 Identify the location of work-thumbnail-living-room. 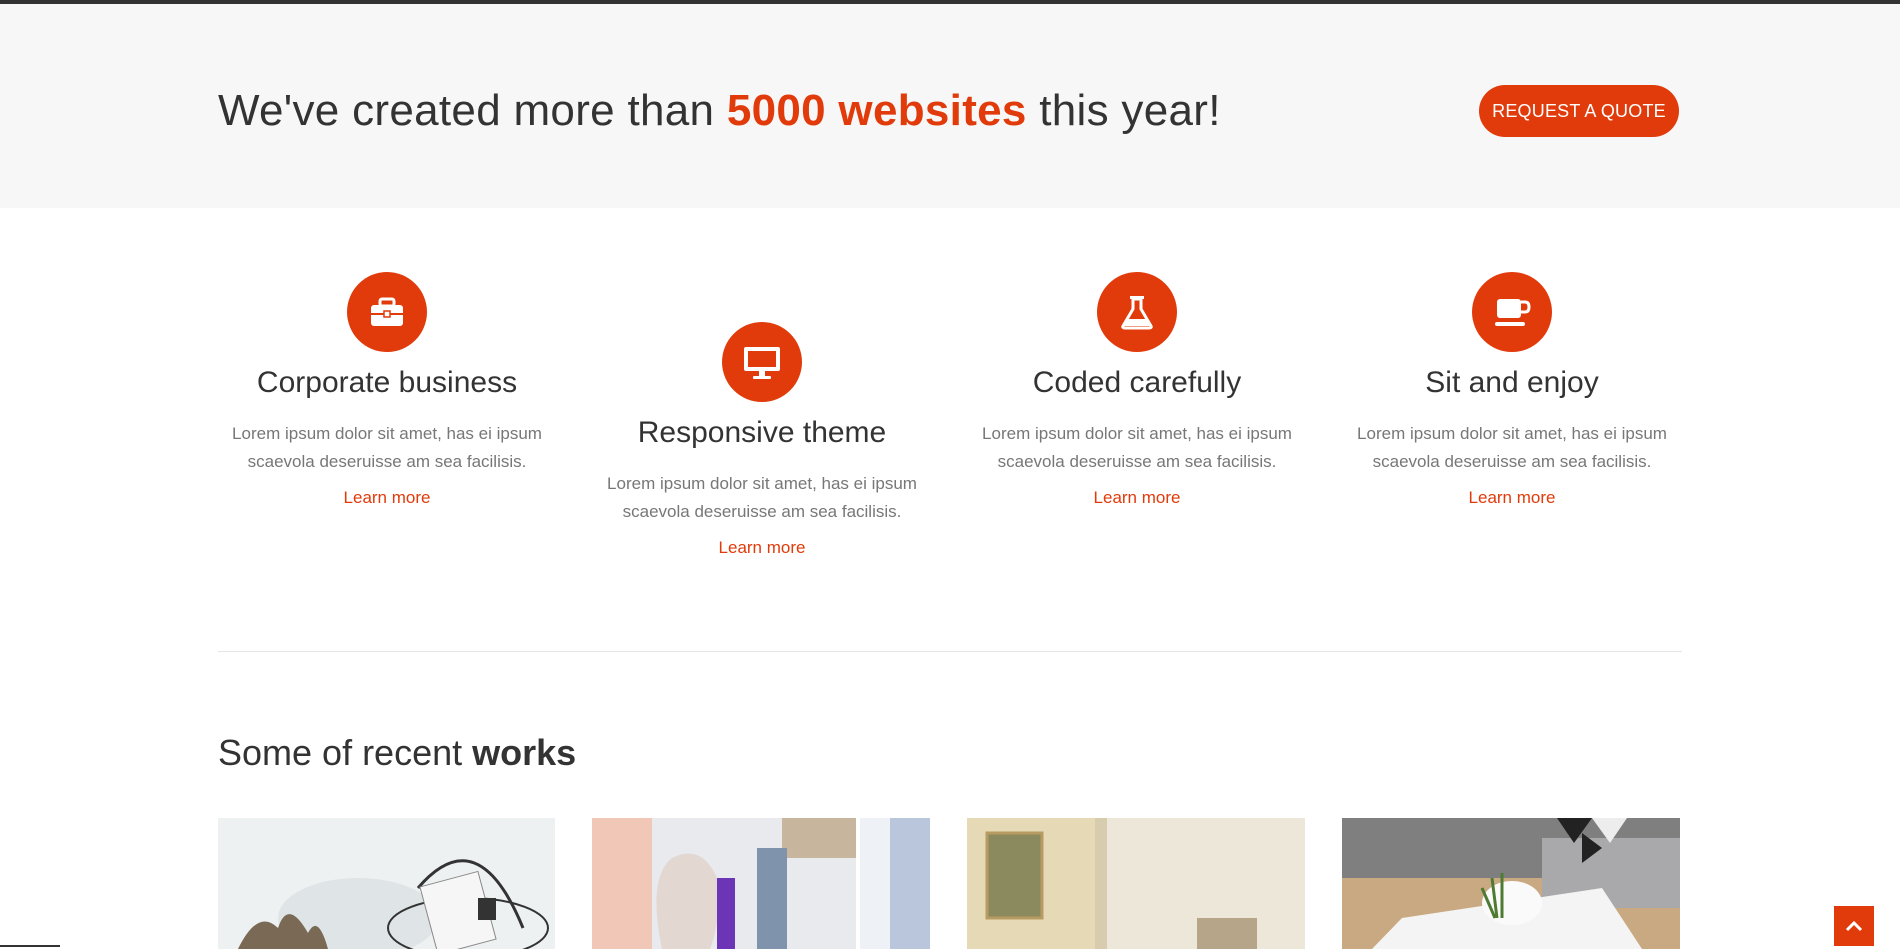
(1511, 883).